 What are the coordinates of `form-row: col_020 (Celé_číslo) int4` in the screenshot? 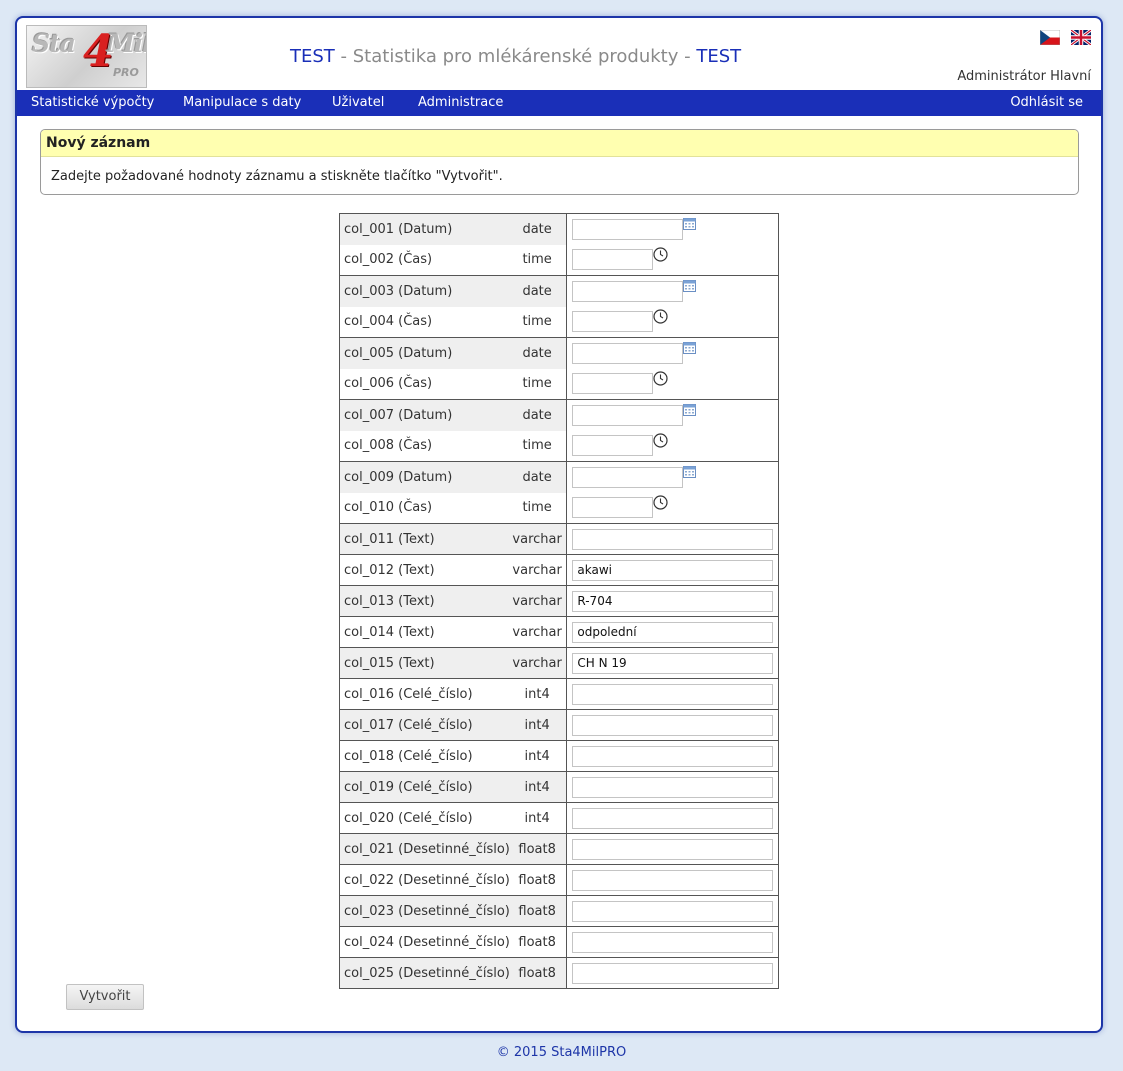 It's located at (559, 818).